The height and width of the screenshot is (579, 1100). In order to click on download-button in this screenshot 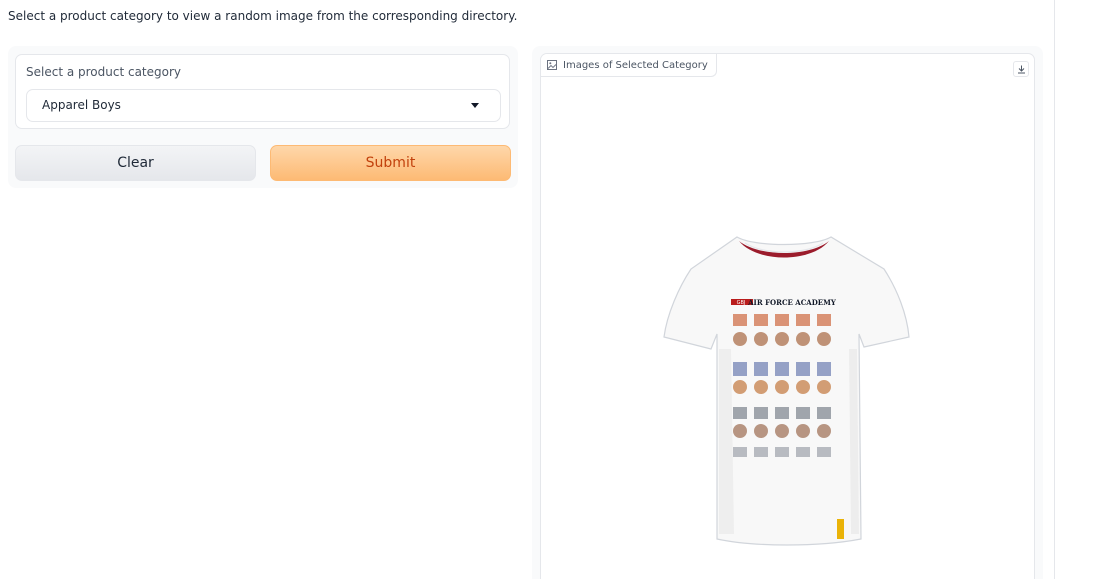, I will do `click(1021, 69)`.